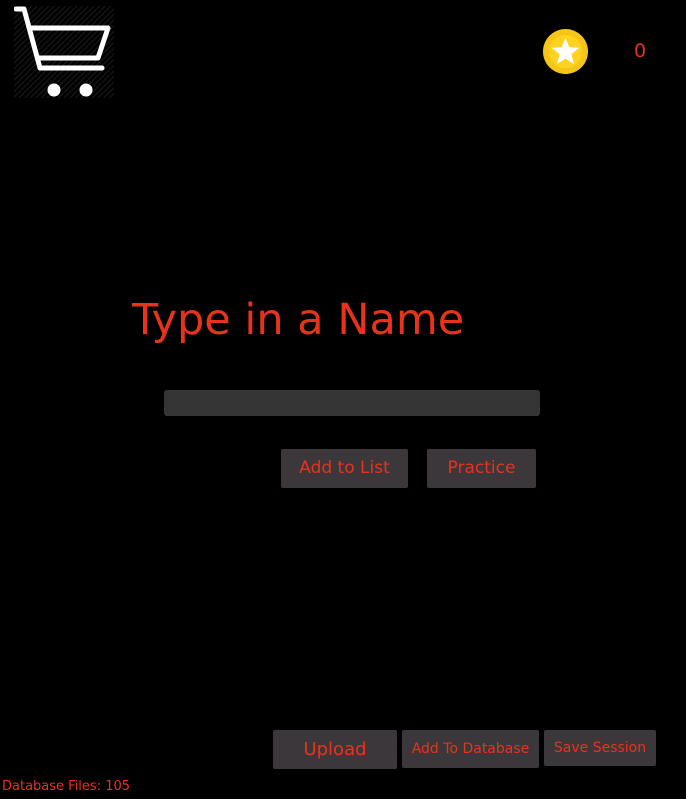 This screenshot has height=799, width=686. I want to click on star-coin-icon, so click(565, 51).